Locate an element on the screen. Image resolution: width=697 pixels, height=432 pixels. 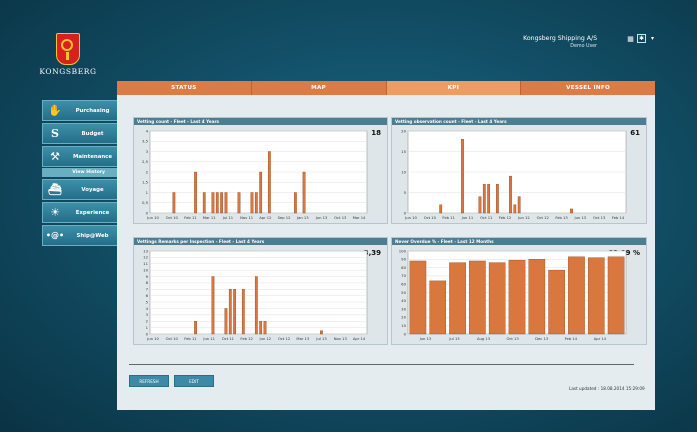
x-tick-label: Mar 14 is located at coordinates (359, 218).